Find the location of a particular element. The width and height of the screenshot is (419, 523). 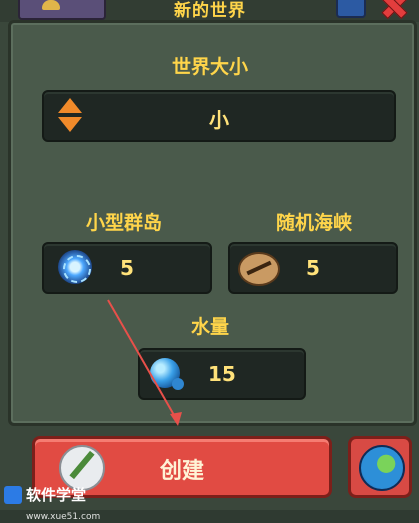

watermark-url: www.xue51.com is located at coordinates (63, 517).